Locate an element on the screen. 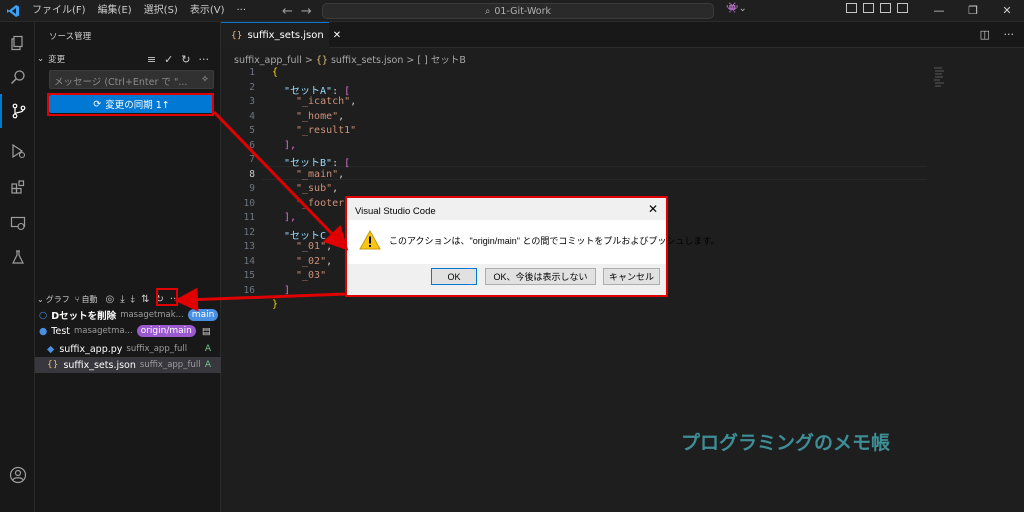 This screenshot has height=512, width=1024. ok-button: OK is located at coordinates (454, 276).